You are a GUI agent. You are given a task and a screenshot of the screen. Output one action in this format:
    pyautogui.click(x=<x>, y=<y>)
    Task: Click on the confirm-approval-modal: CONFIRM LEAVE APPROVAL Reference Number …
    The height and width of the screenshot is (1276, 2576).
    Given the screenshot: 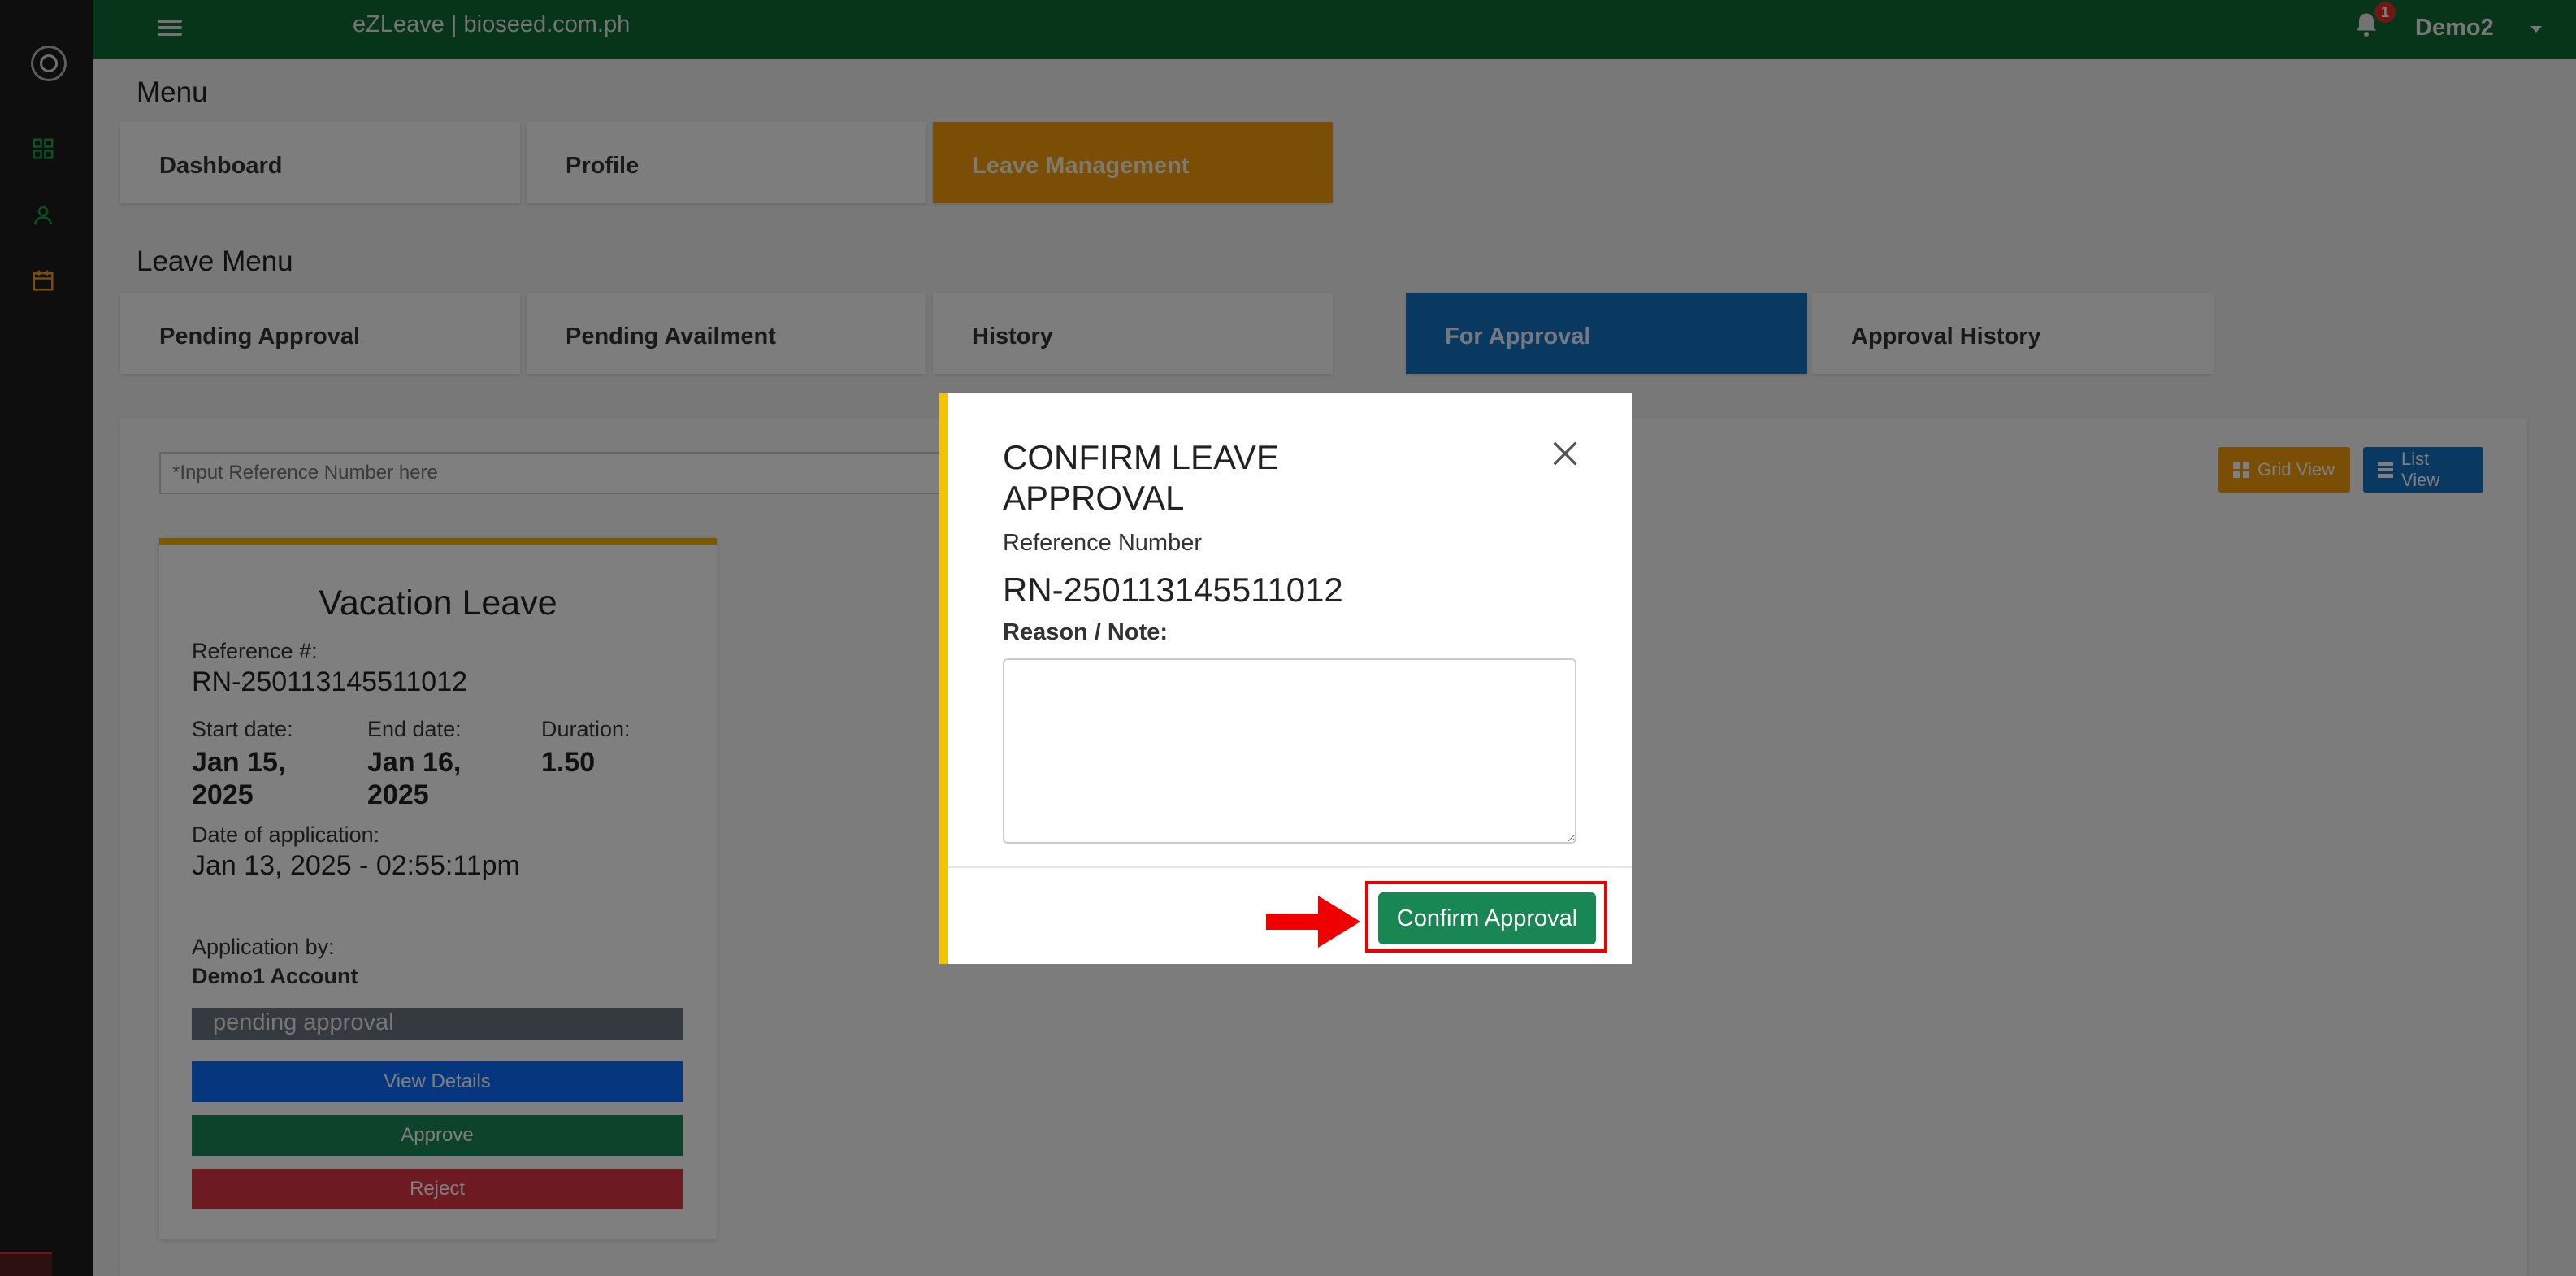 What is the action you would take?
    pyautogui.click(x=1285, y=678)
    